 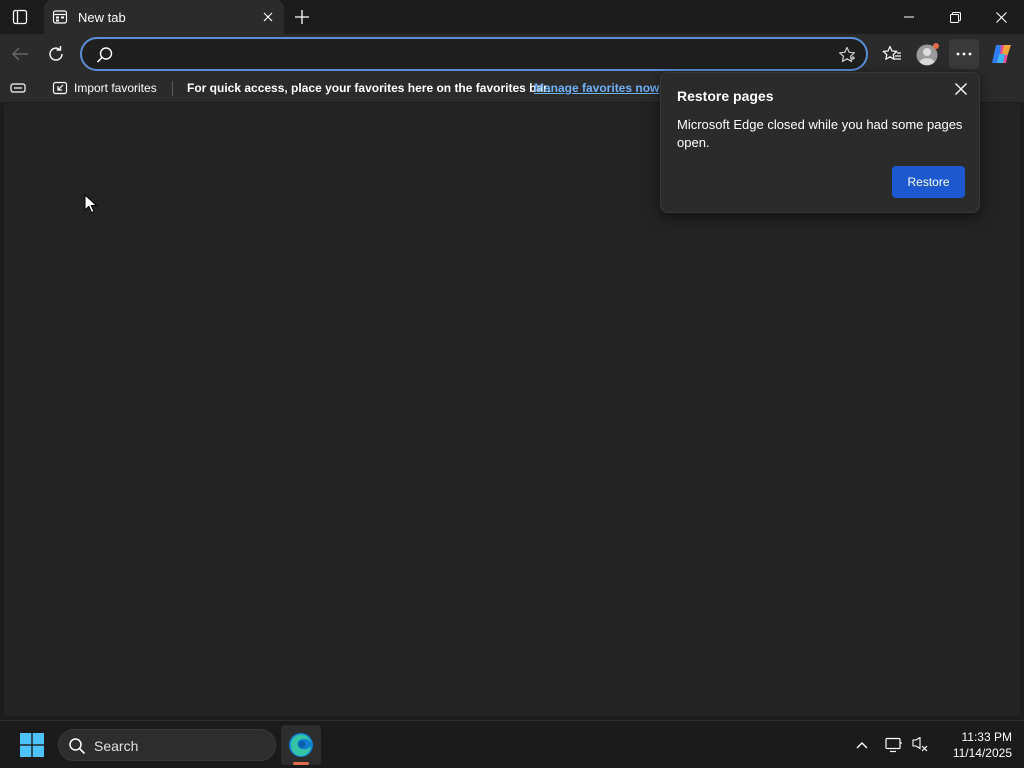 I want to click on taskbar-search-box: Search, so click(x=167, y=745).